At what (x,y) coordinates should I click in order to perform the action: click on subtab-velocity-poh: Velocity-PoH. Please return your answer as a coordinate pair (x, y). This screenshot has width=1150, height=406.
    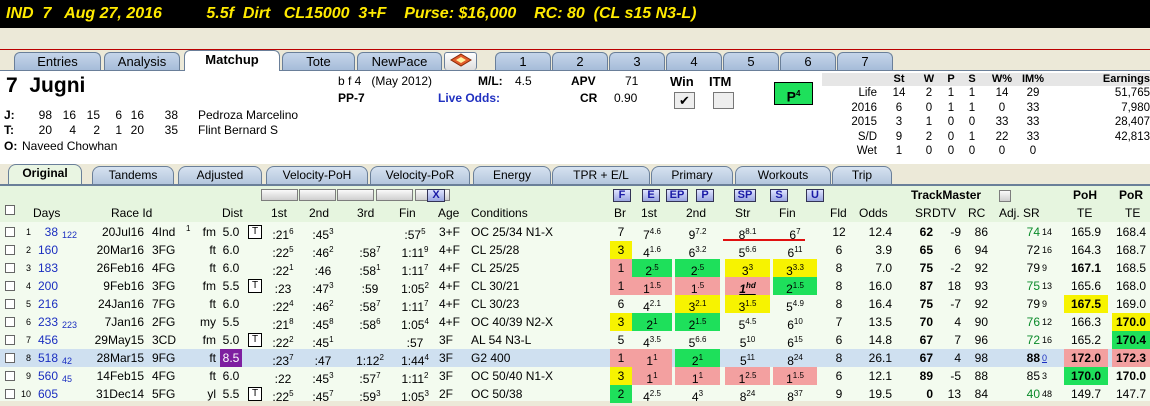
    Looking at the image, I should click on (317, 175).